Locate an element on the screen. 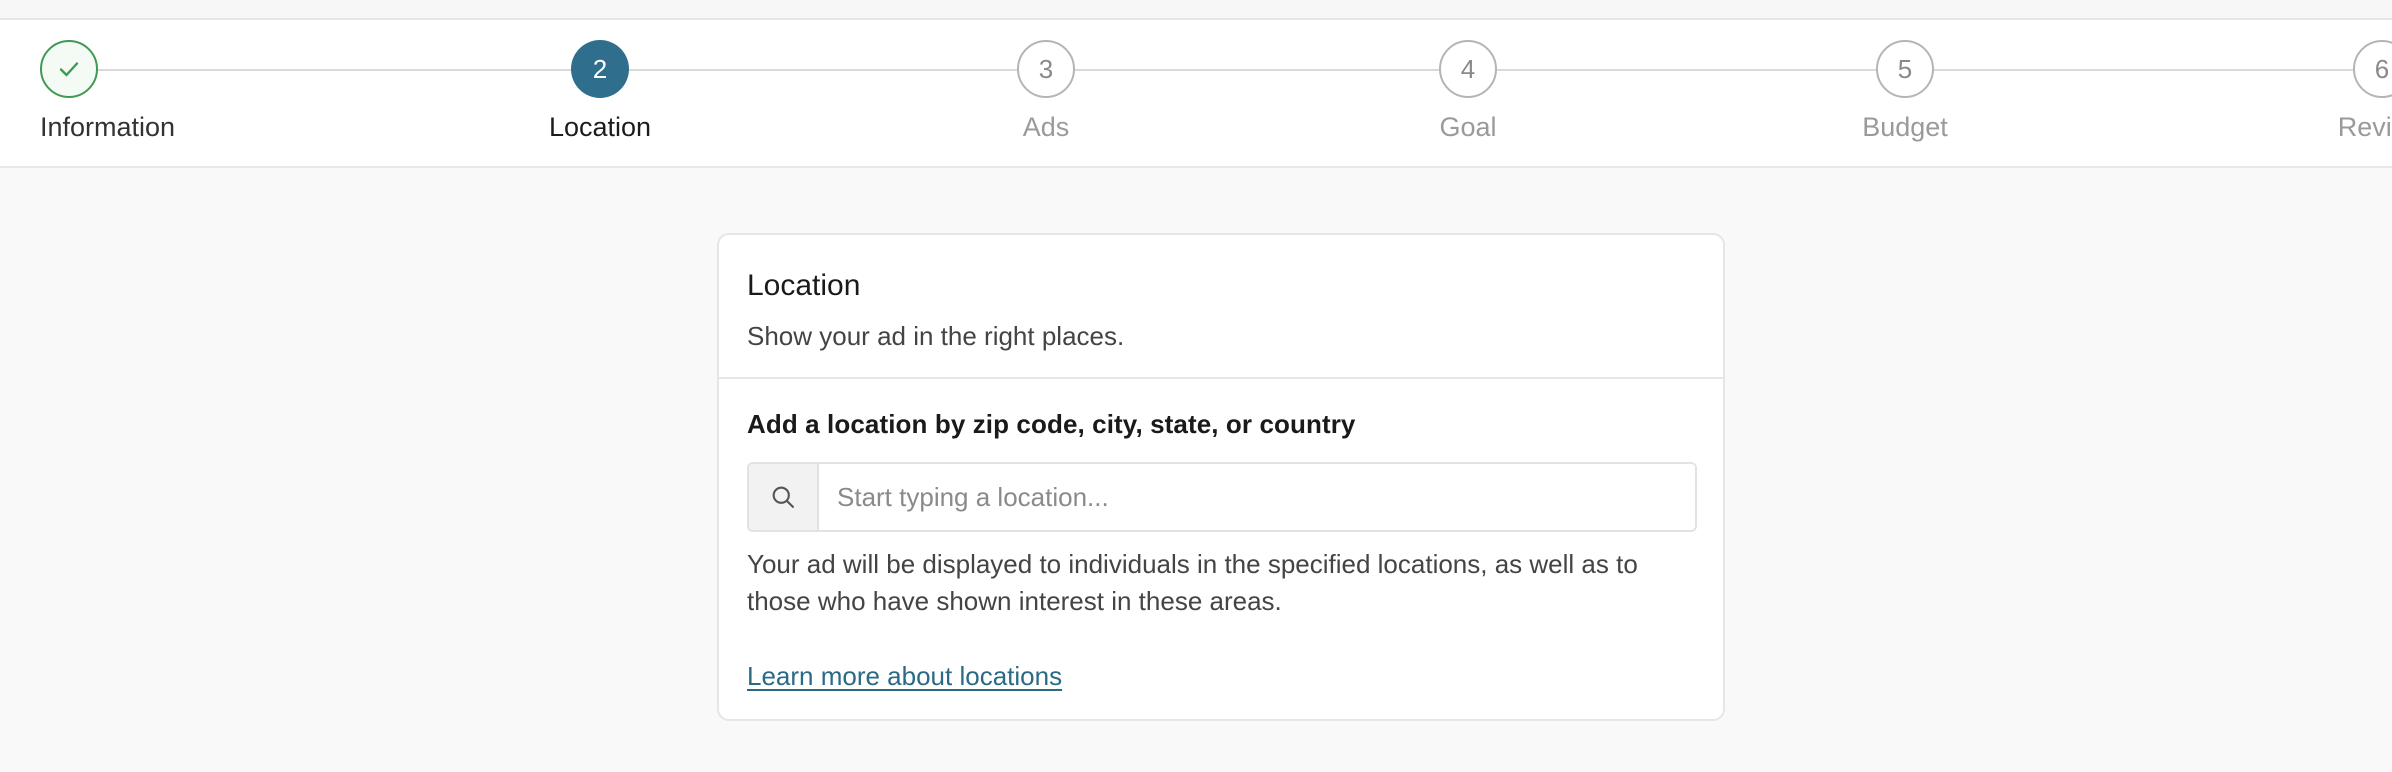 This screenshot has width=2392, height=772. step-label-goal: Goal is located at coordinates (1468, 127).